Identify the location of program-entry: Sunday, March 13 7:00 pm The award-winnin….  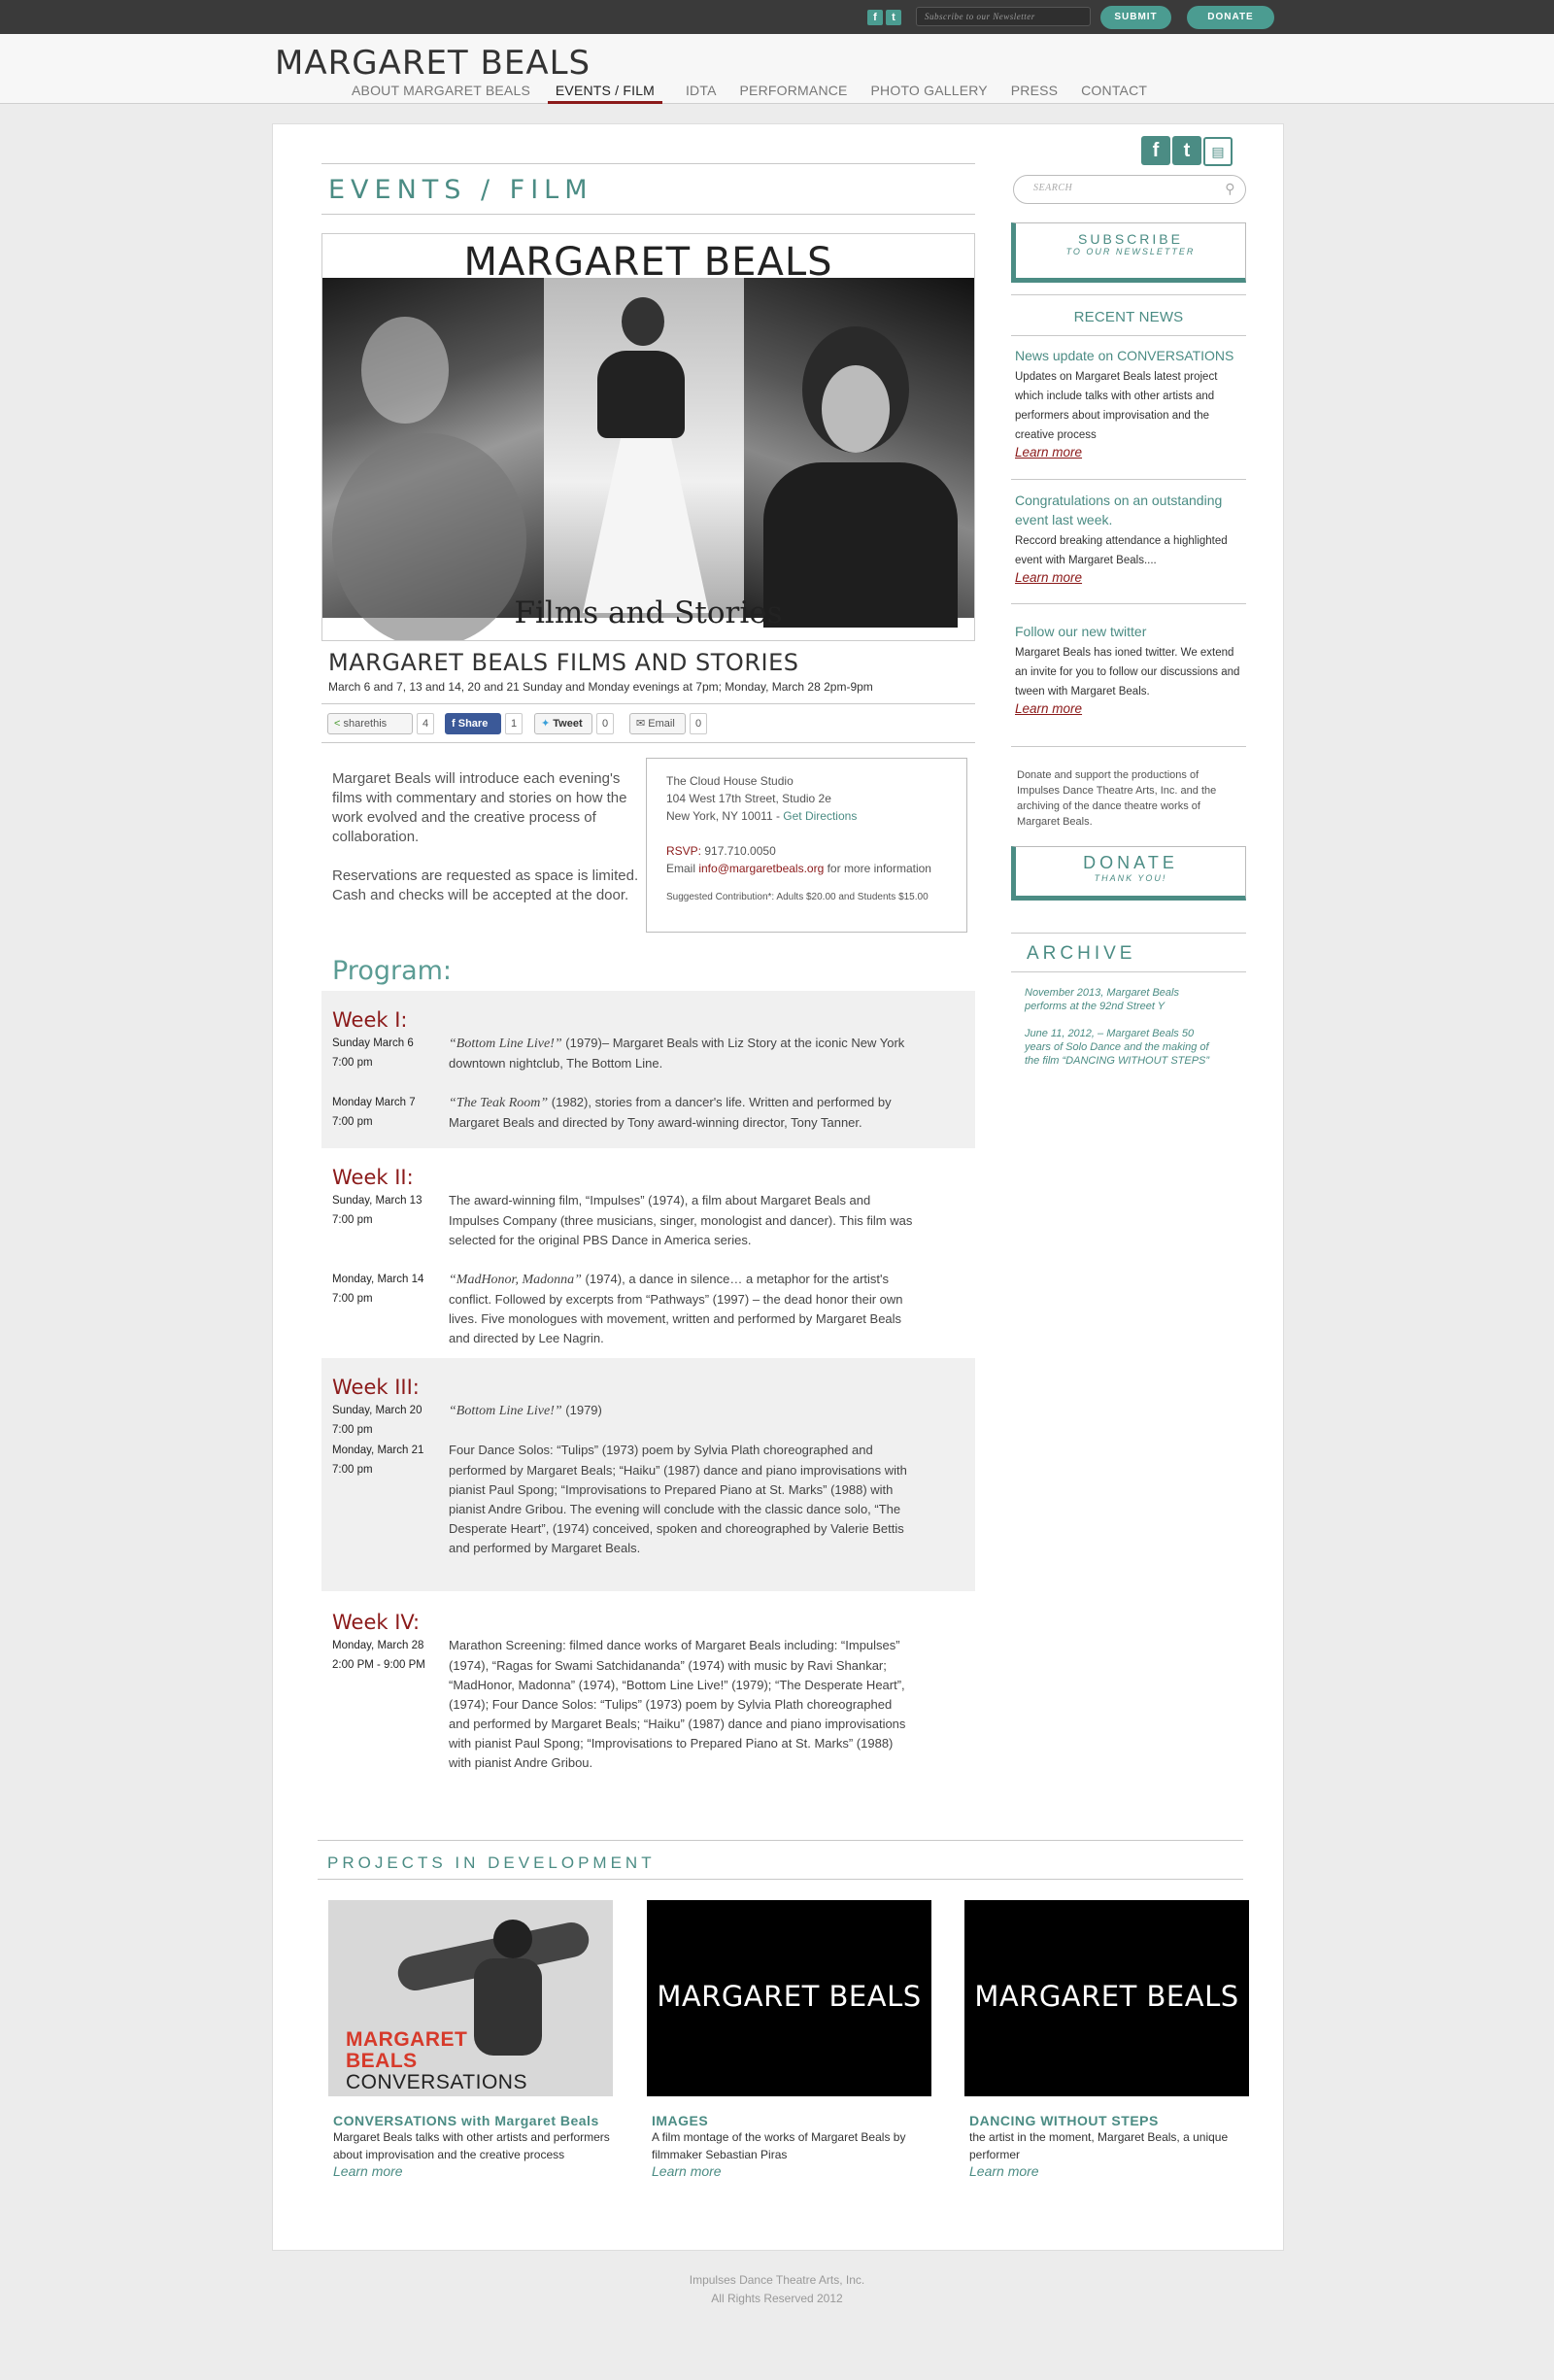
(653, 1220).